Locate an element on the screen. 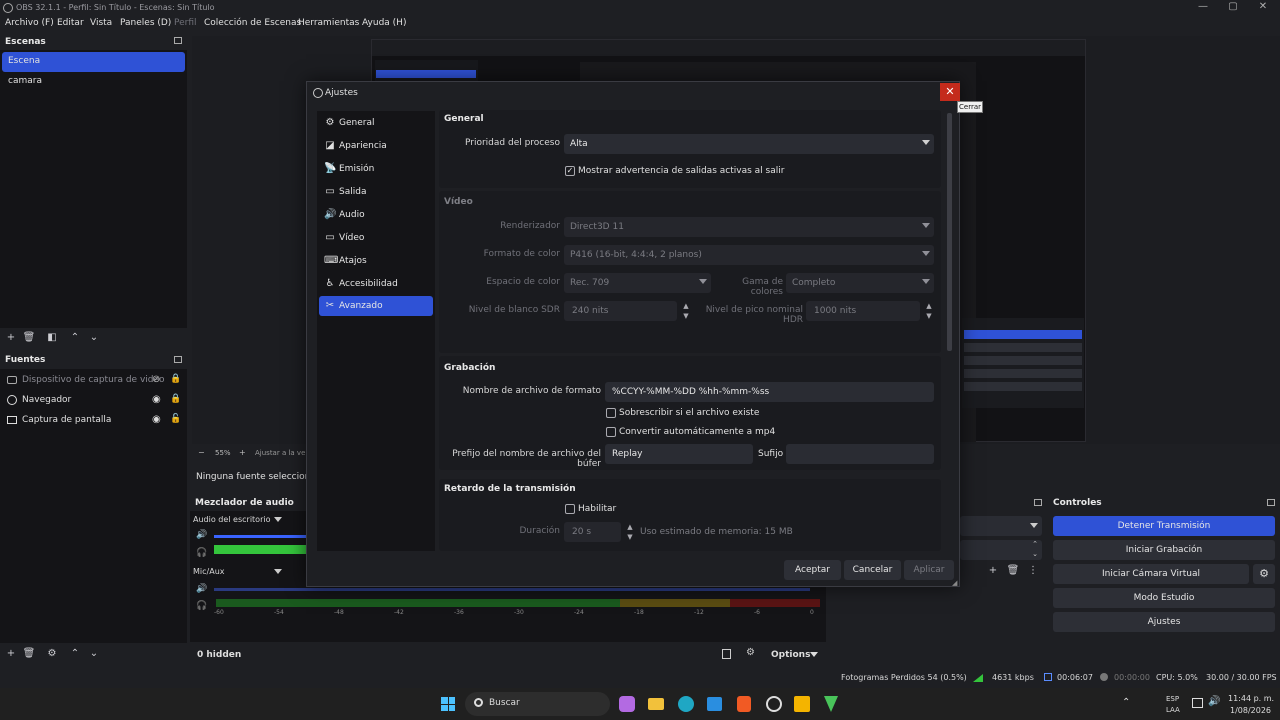  menu-coleccion: Colección de Escenas is located at coordinates (252, 23).